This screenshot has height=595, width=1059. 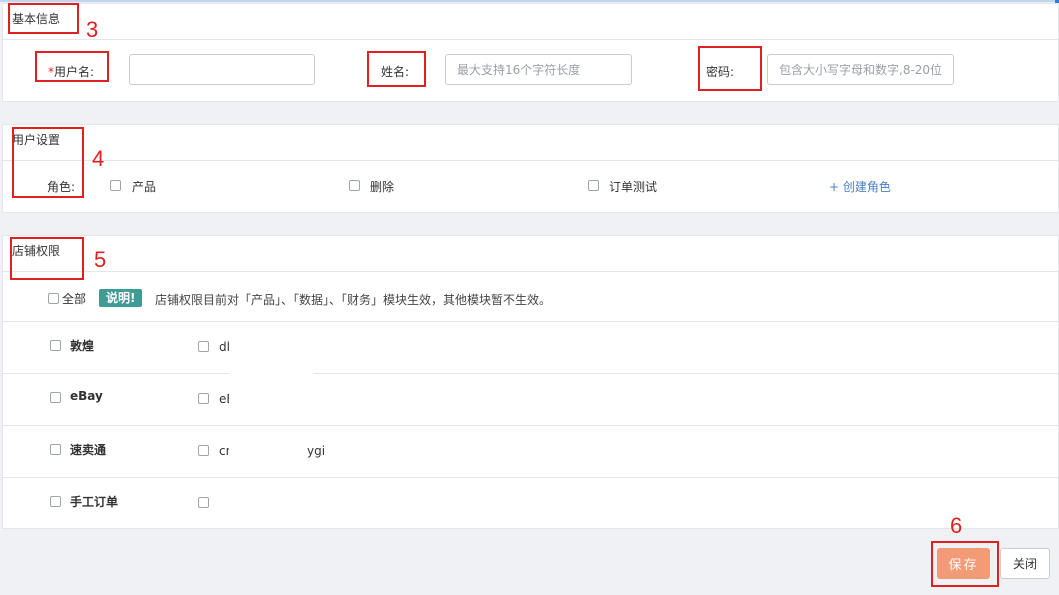 What do you see at coordinates (47, 258) in the screenshot?
I see `annotation-box-store-permissions` at bounding box center [47, 258].